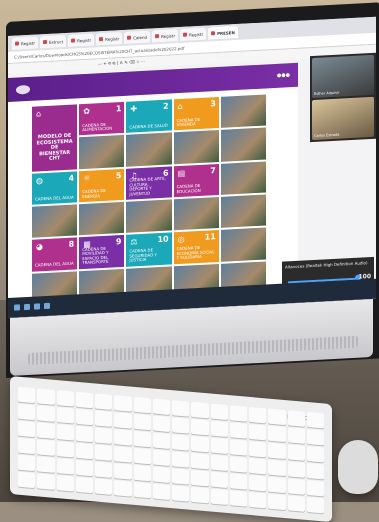 The width and height of the screenshot is (379, 522). What do you see at coordinates (27, 307) in the screenshot?
I see `search-icon` at bounding box center [27, 307].